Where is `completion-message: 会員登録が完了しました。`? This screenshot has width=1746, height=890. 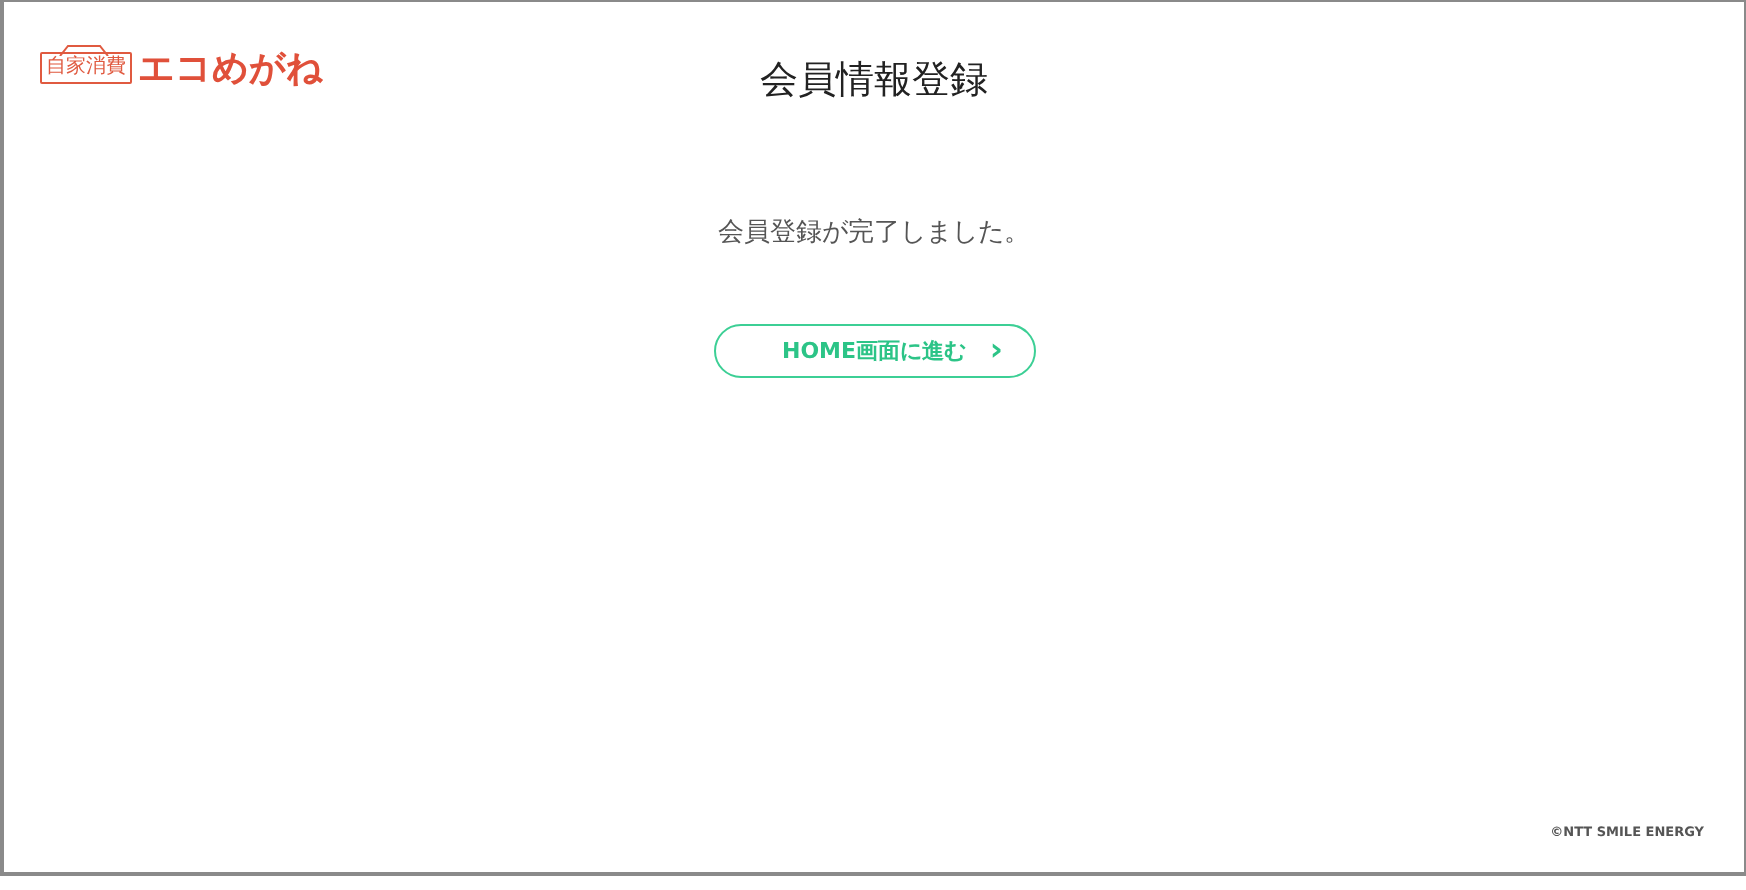 completion-message: 会員登録が完了しました。 is located at coordinates (874, 233).